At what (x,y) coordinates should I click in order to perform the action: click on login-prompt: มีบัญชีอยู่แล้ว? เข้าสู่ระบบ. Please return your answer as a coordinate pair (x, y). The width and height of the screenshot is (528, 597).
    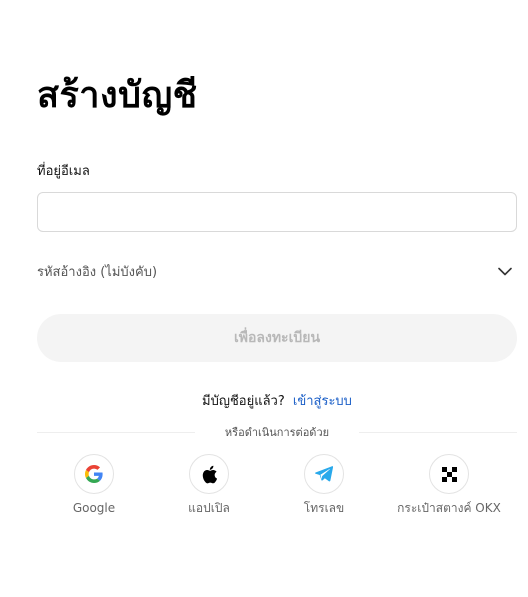
    Looking at the image, I should click on (264, 402).